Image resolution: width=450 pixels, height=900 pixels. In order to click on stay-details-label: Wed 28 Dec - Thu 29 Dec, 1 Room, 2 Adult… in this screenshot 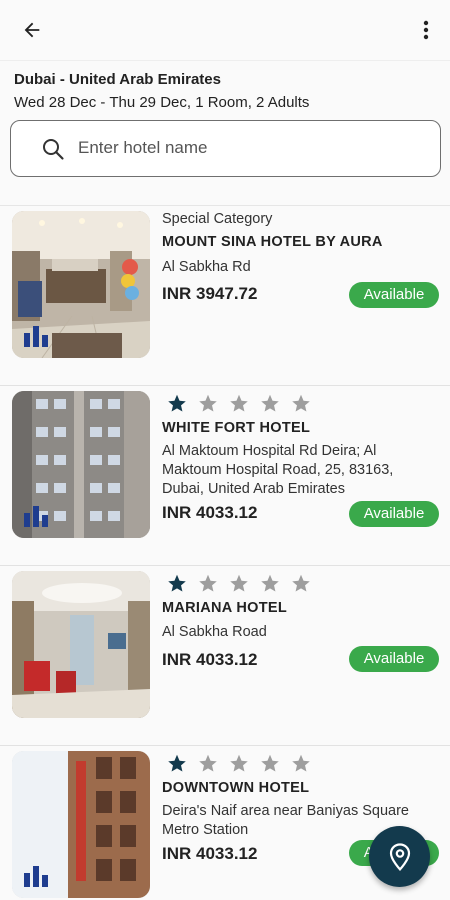, I will do `click(162, 102)`.